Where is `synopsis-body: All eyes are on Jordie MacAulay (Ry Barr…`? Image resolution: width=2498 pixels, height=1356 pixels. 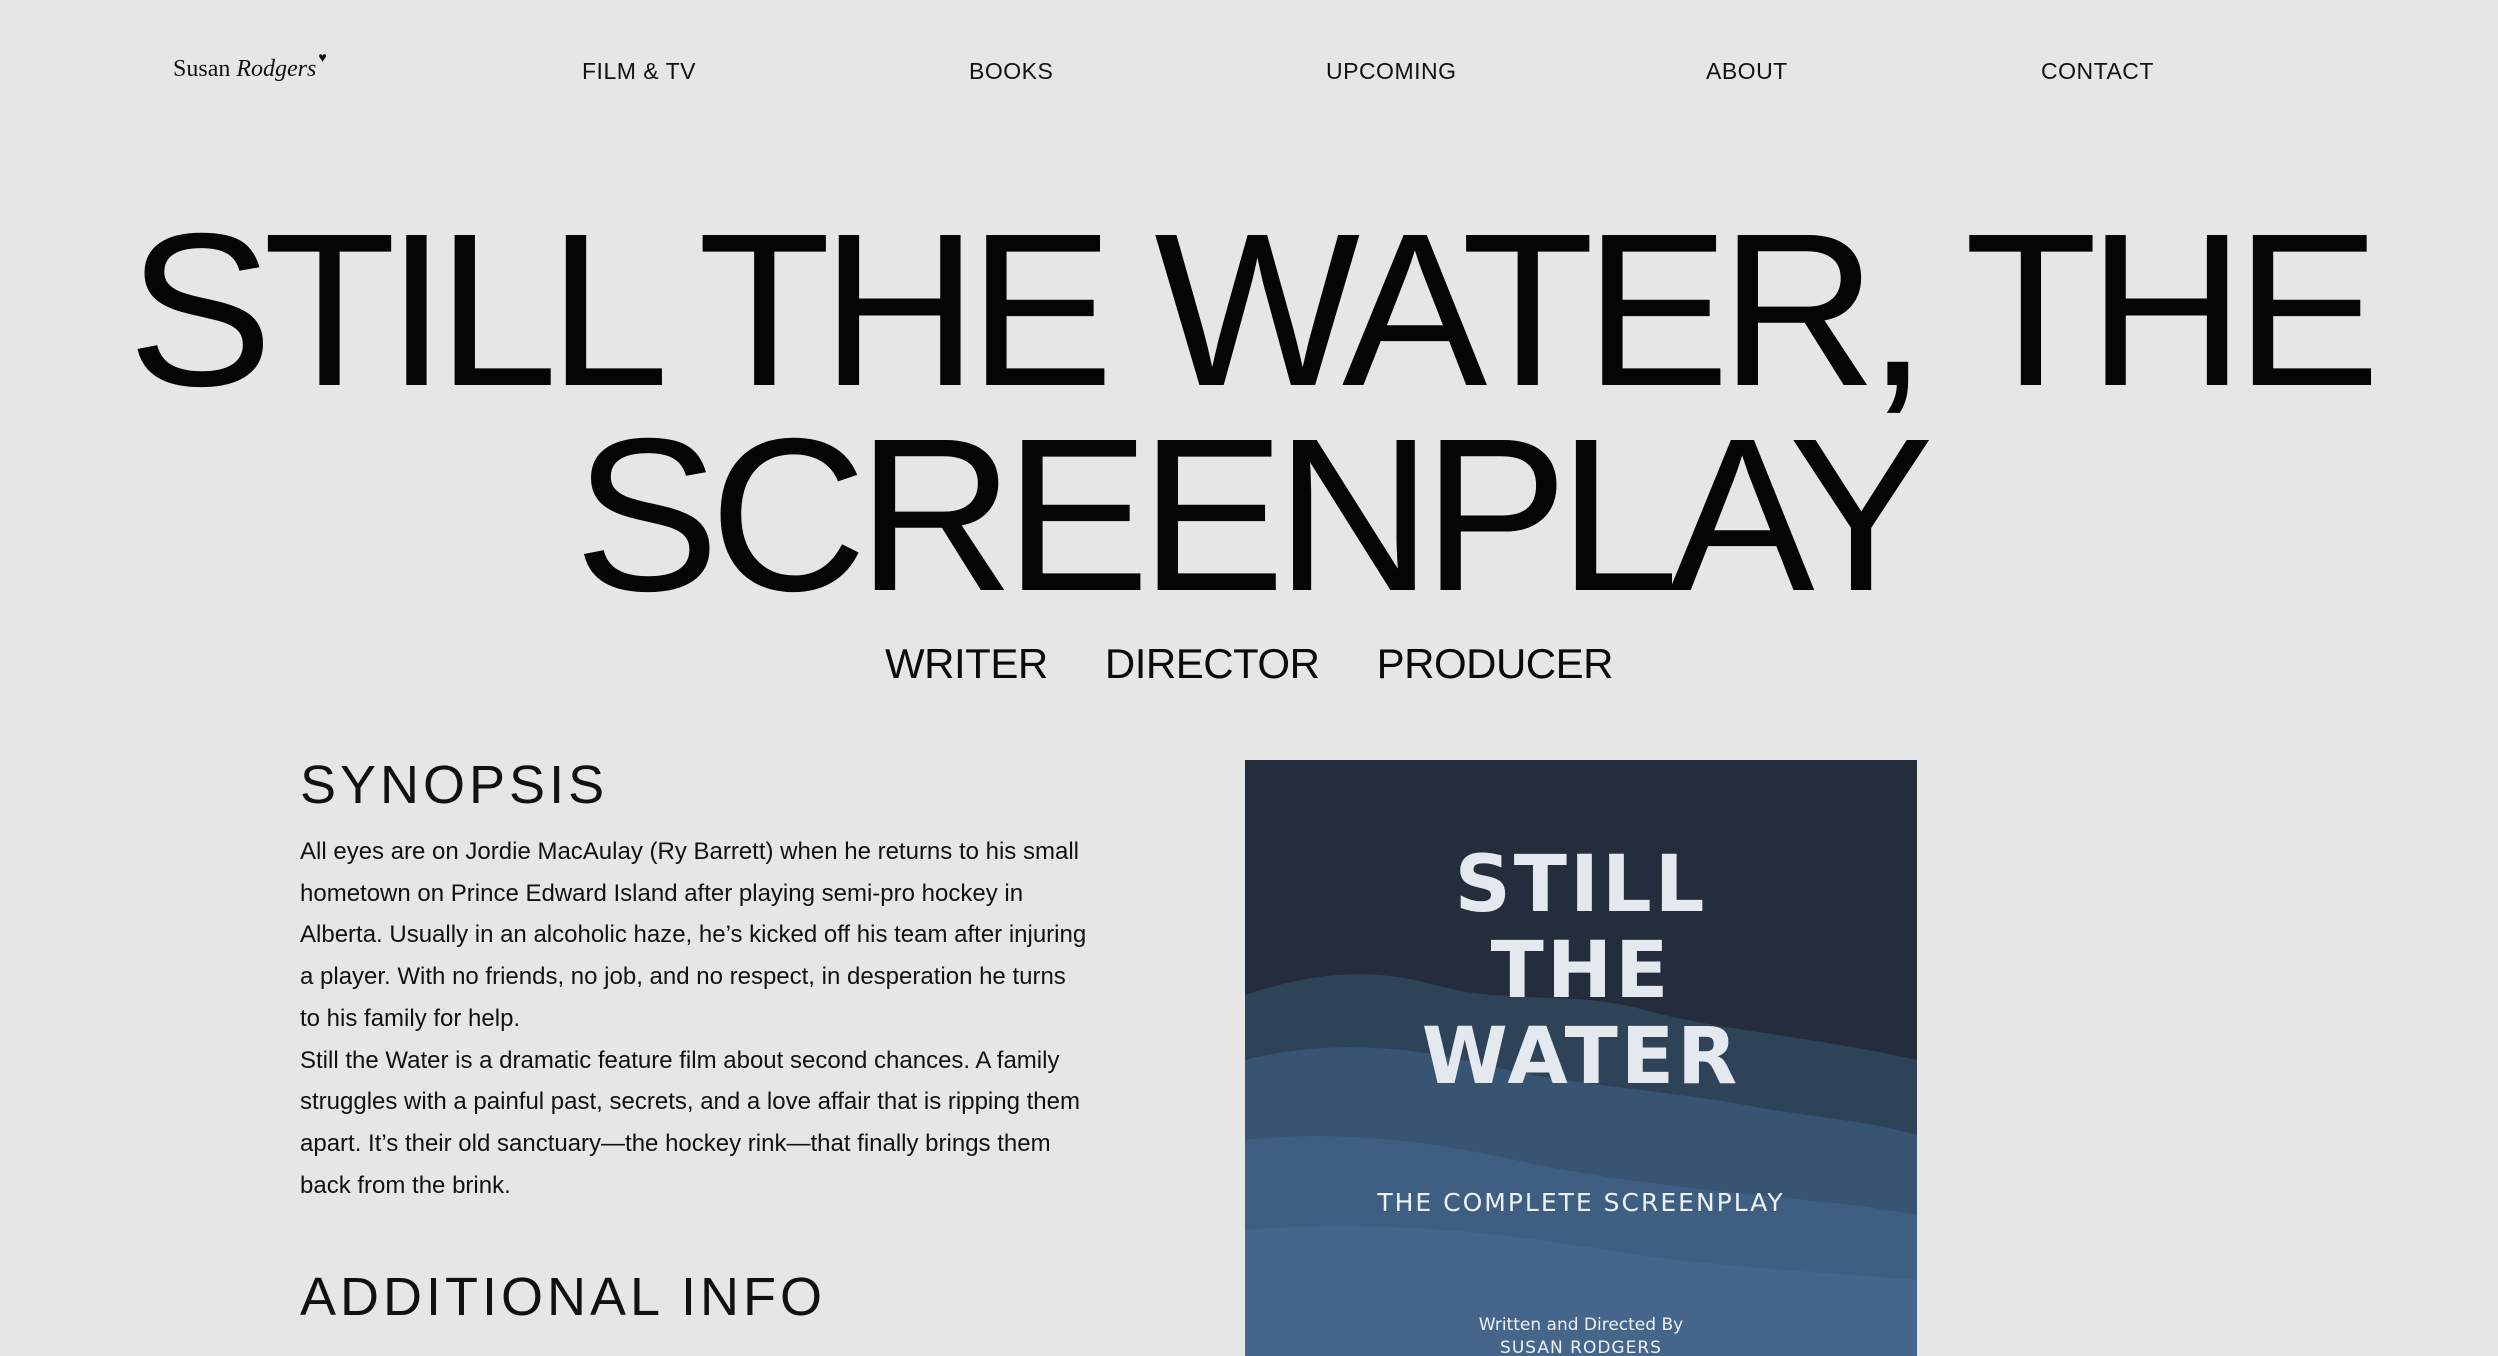 synopsis-body: All eyes are on Jordie MacAulay (Ry Barr… is located at coordinates (695, 1018).